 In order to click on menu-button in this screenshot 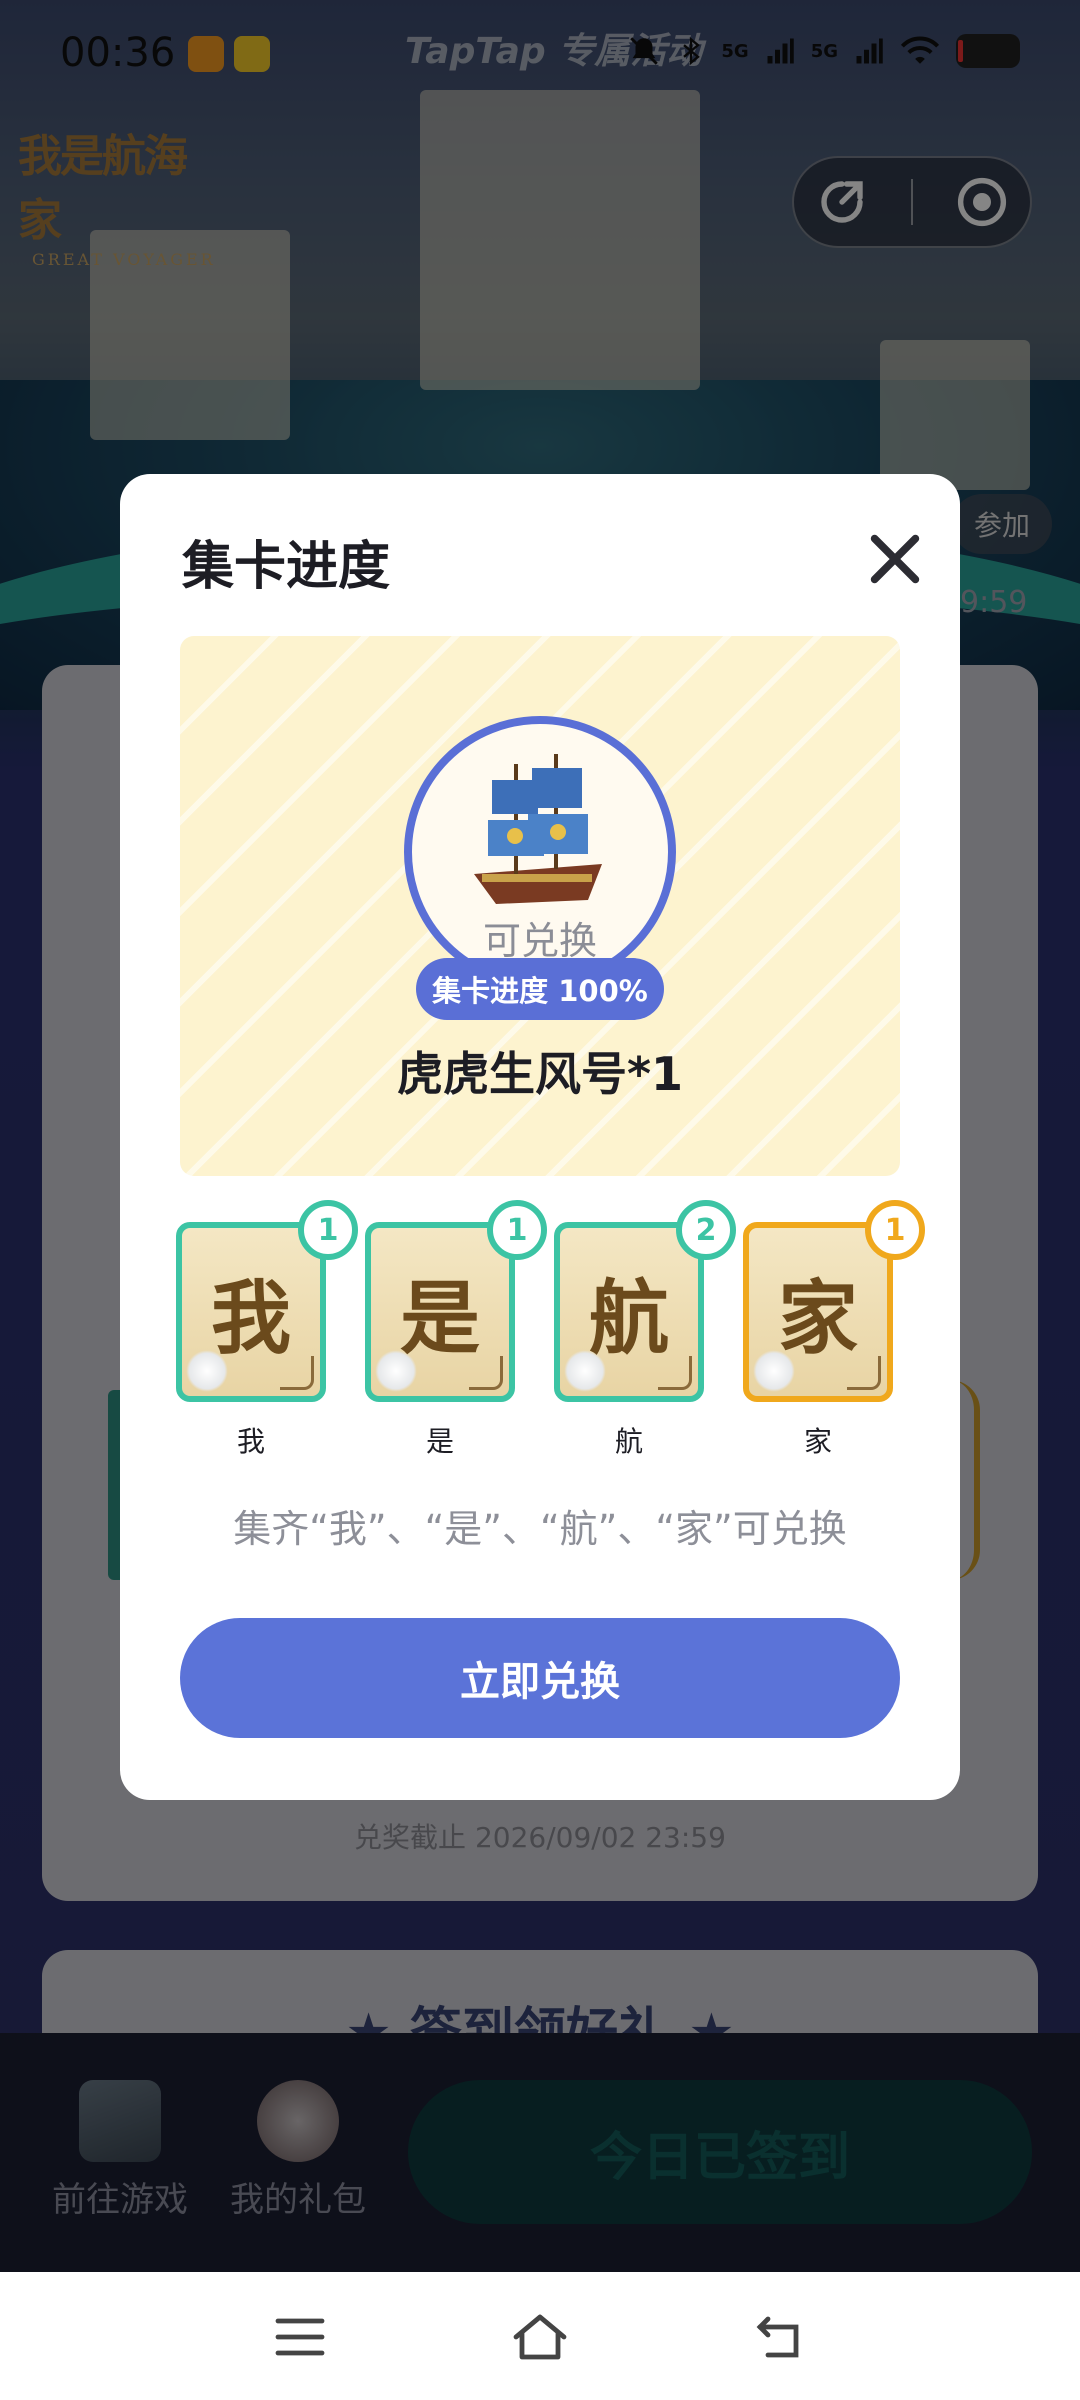, I will do `click(300, 2337)`.